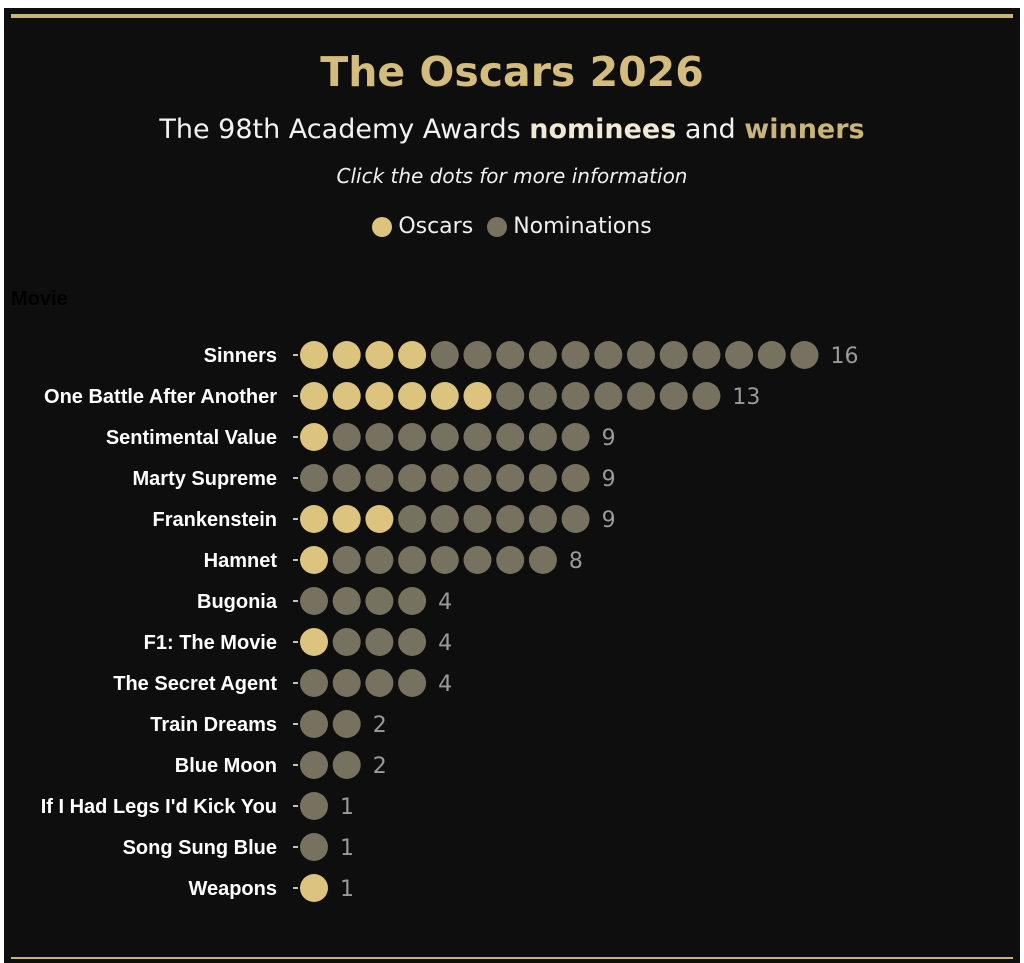 This screenshot has width=1024, height=963. What do you see at coordinates (210, 643) in the screenshot?
I see `movie-label-f1-the-movie: F1: The Movie` at bounding box center [210, 643].